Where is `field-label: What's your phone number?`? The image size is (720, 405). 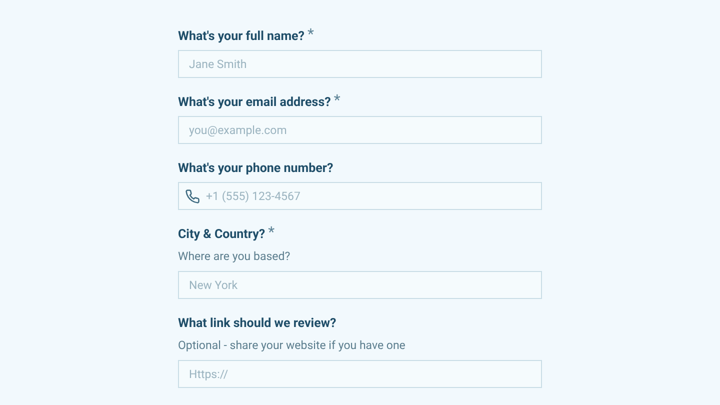 field-label: What's your phone number? is located at coordinates (256, 169).